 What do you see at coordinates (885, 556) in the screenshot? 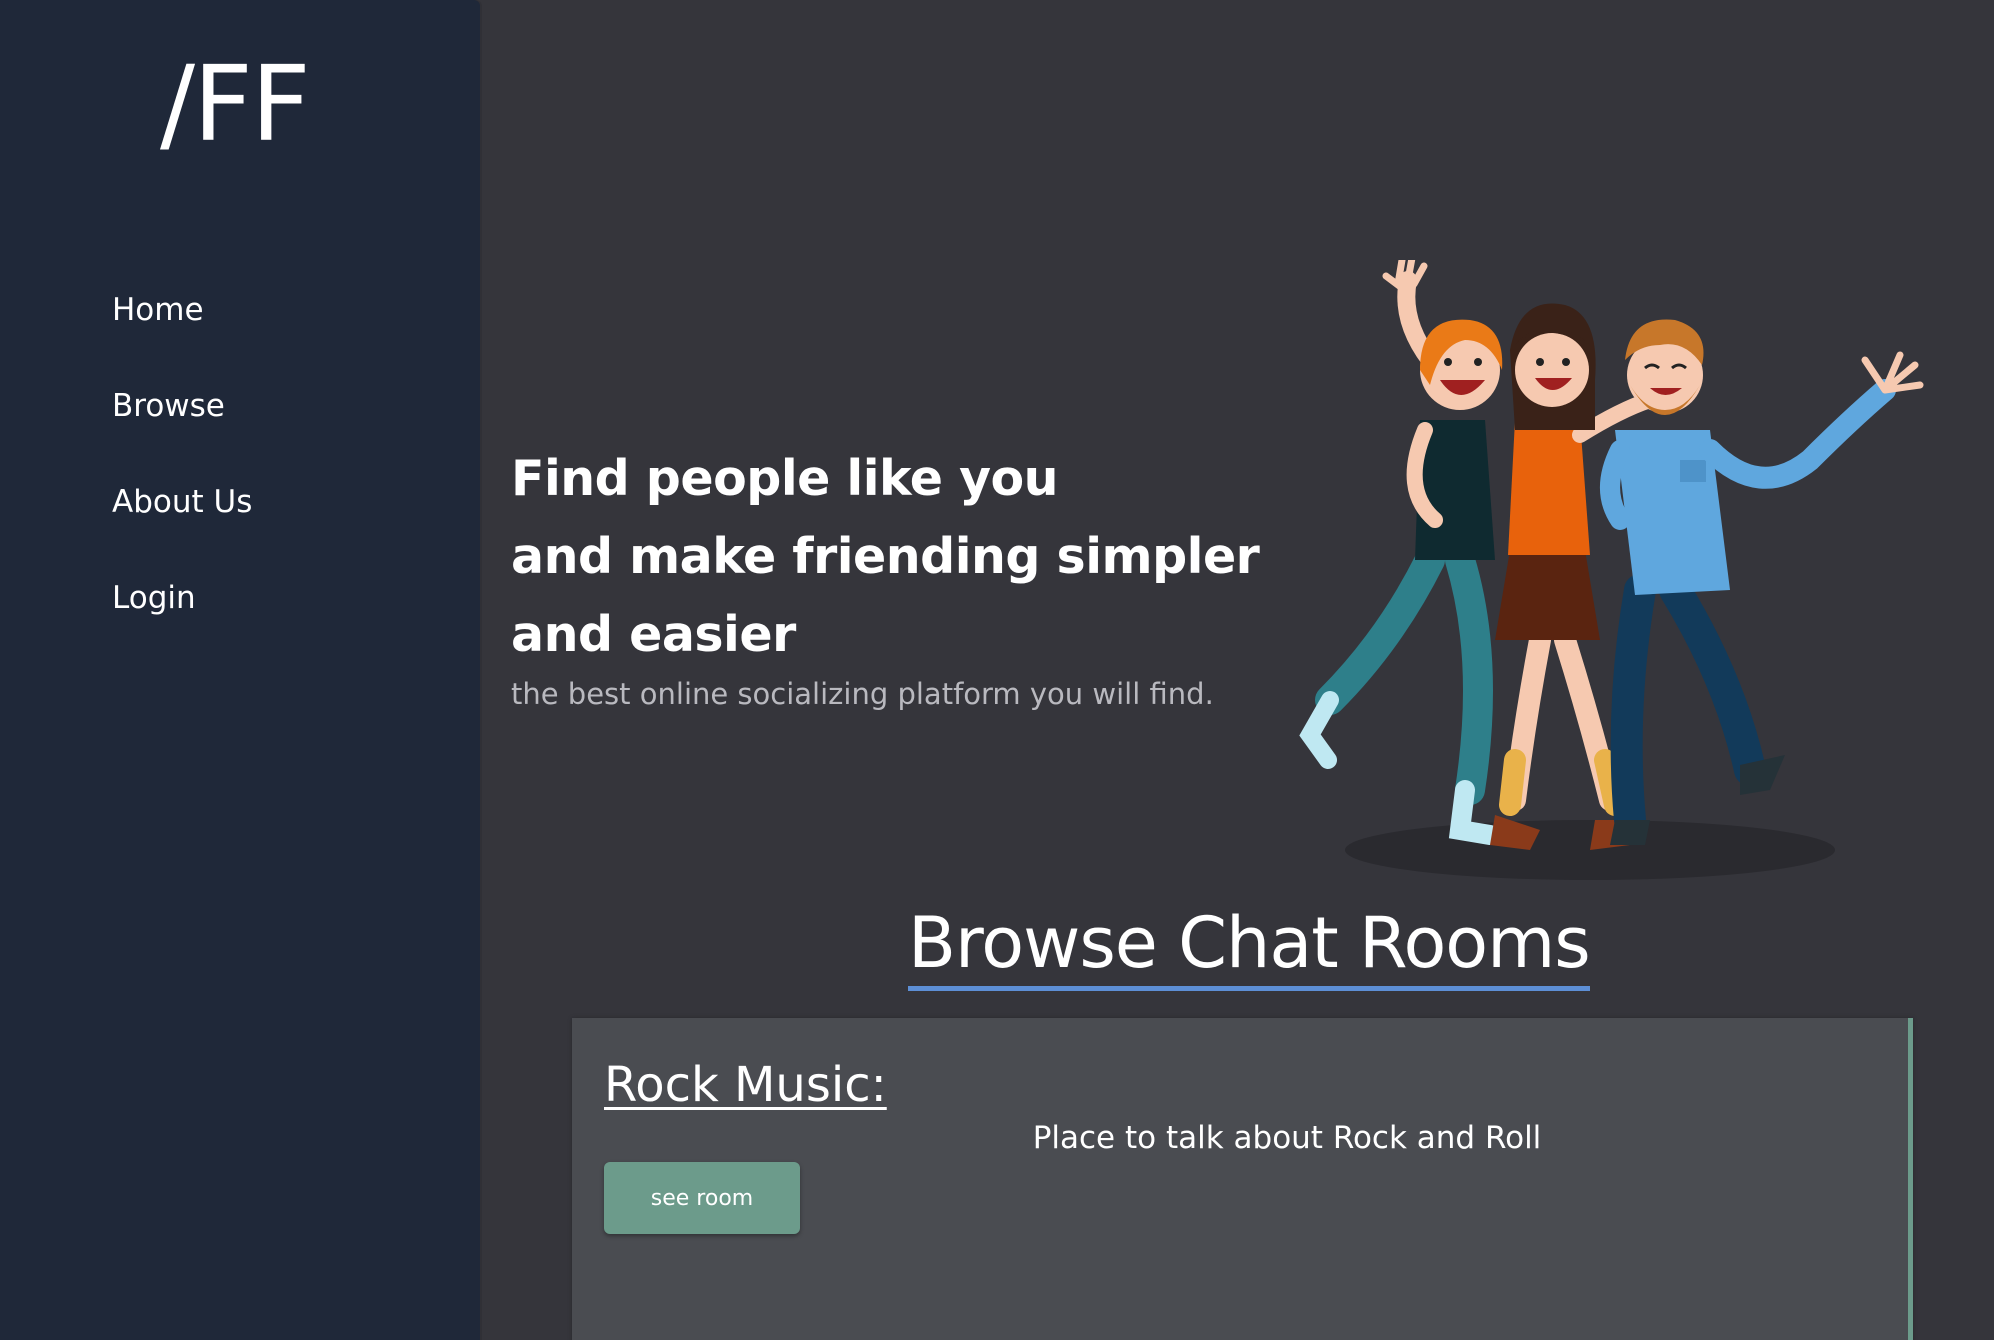
I see `hero-title-line-2: and make friending simpler` at bounding box center [885, 556].